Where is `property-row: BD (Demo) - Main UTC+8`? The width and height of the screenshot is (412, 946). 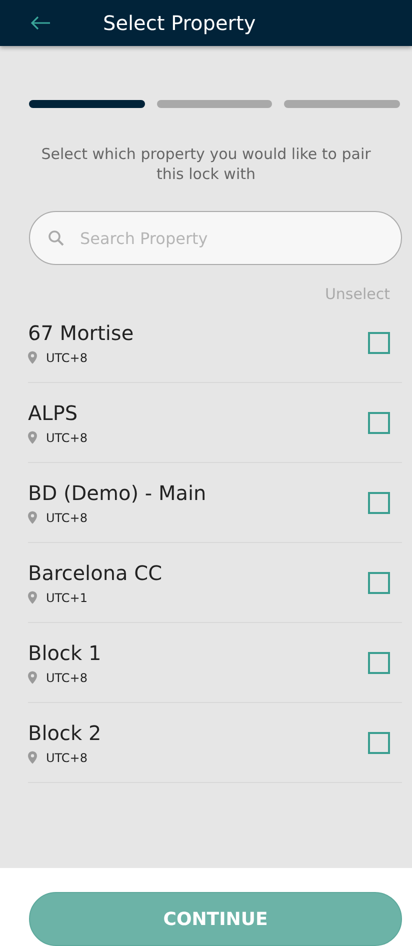
property-row: BD (Demo) - Main UTC+8 is located at coordinates (215, 503).